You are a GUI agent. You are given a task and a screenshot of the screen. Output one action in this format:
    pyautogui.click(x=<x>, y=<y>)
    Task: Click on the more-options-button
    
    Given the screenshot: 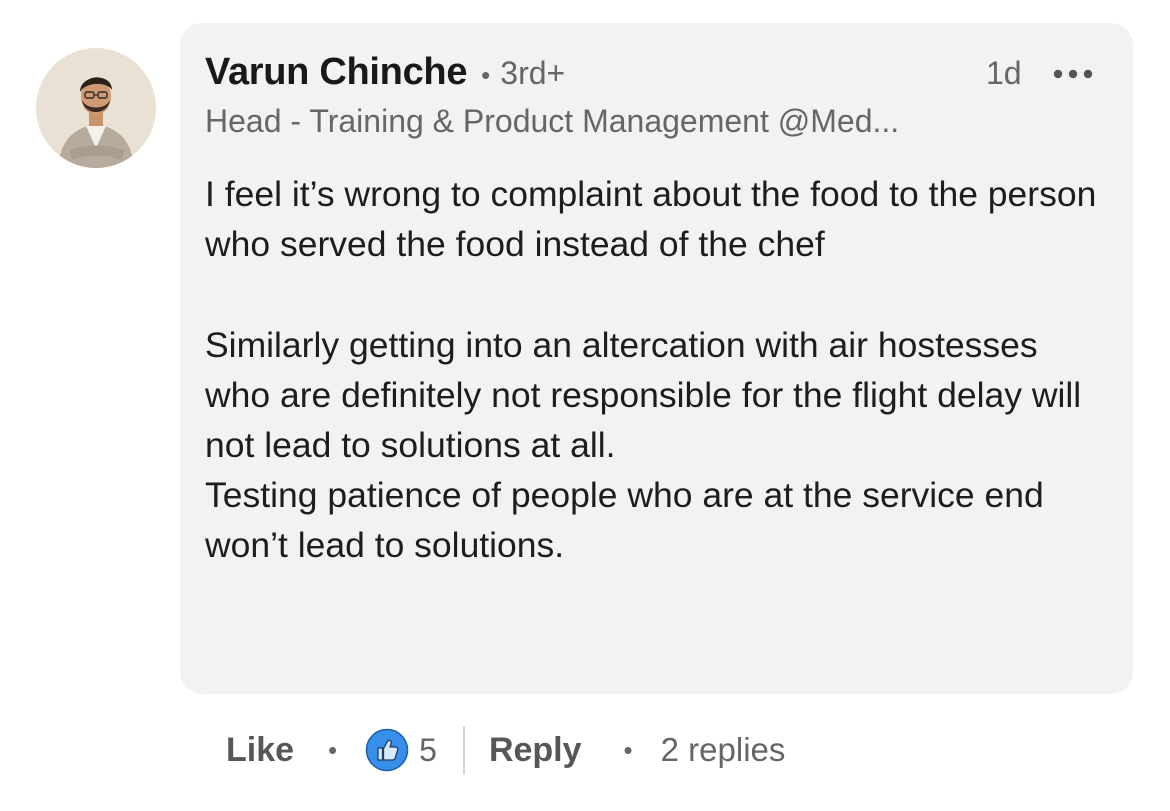 What is the action you would take?
    pyautogui.click(x=1073, y=74)
    